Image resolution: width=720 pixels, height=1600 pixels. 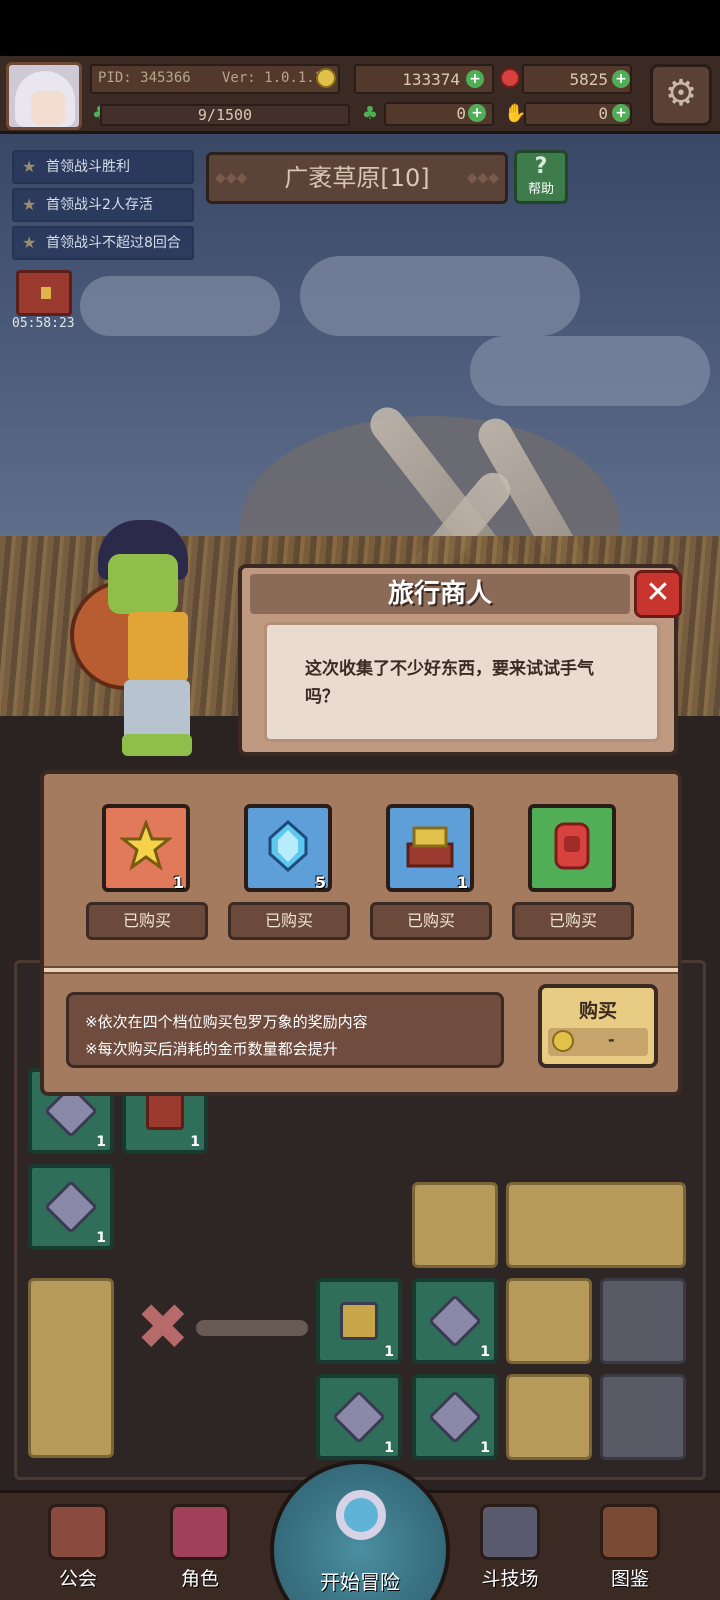 I want to click on close-icon: ✕, so click(x=658, y=592).